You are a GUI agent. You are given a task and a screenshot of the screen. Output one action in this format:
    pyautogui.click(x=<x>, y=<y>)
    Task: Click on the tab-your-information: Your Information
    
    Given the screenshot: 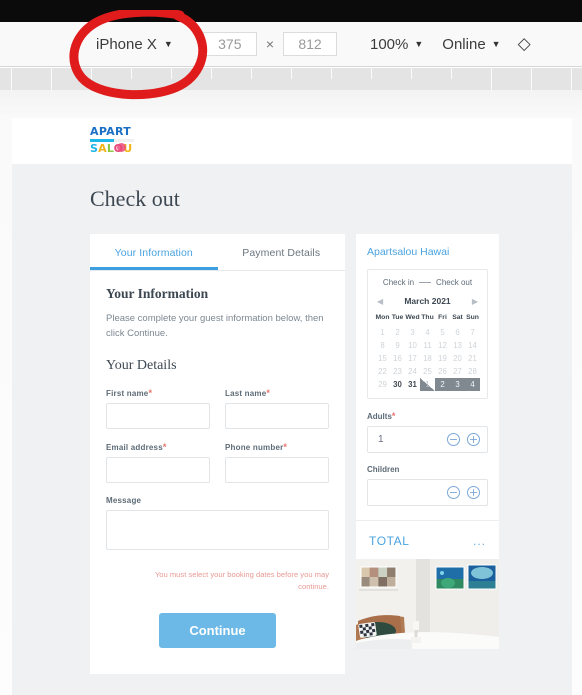 What is the action you would take?
    pyautogui.click(x=154, y=252)
    